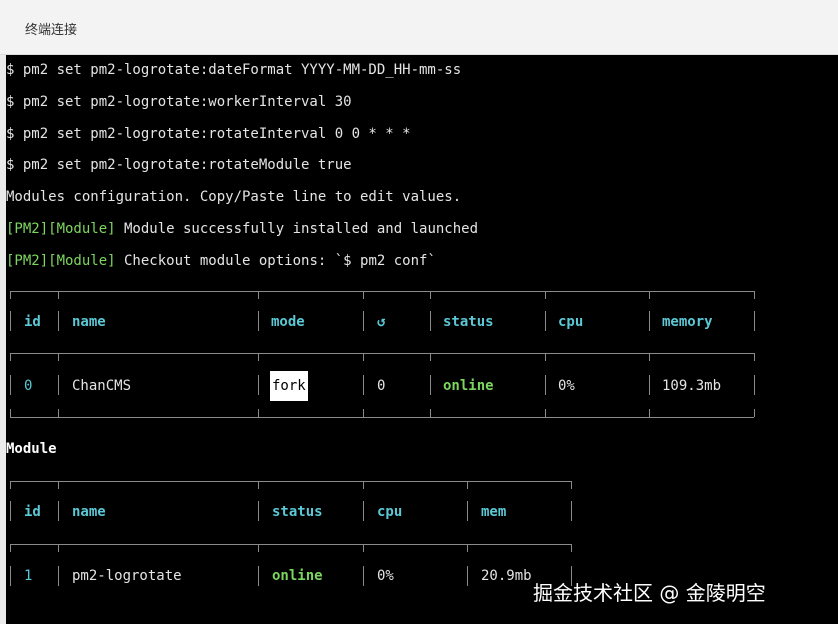 The image size is (838, 624). I want to click on process-status: online, so click(468, 386).